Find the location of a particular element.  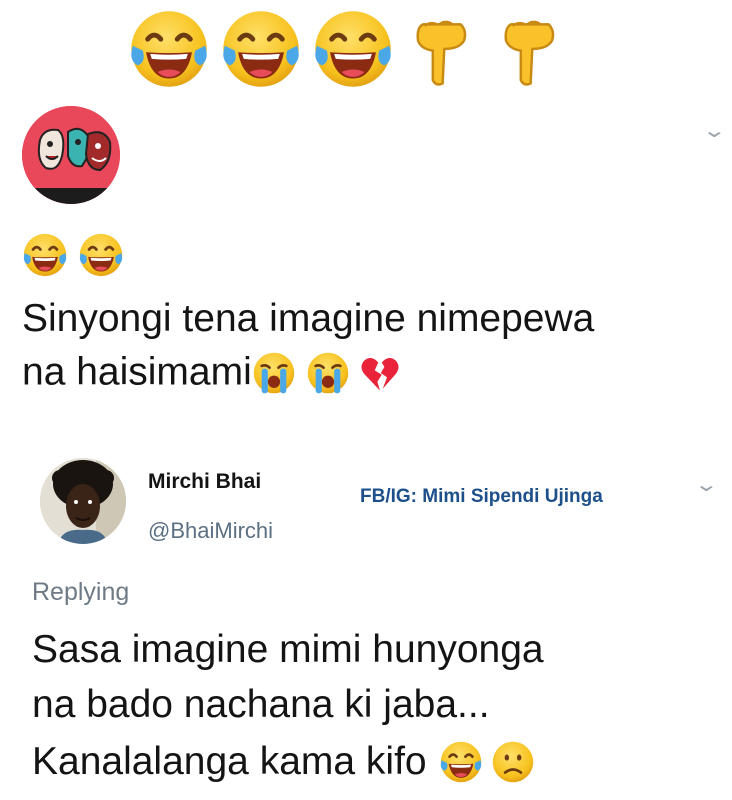

first-tweet-text-line1: Sinyongi tena imagine nimepewa is located at coordinates (308, 318).